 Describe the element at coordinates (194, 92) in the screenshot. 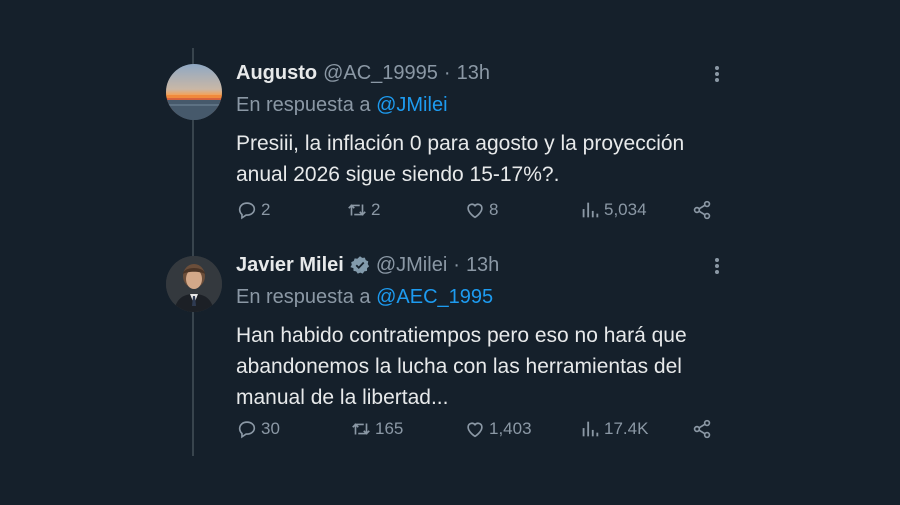

I see `avatar-augusto` at that location.